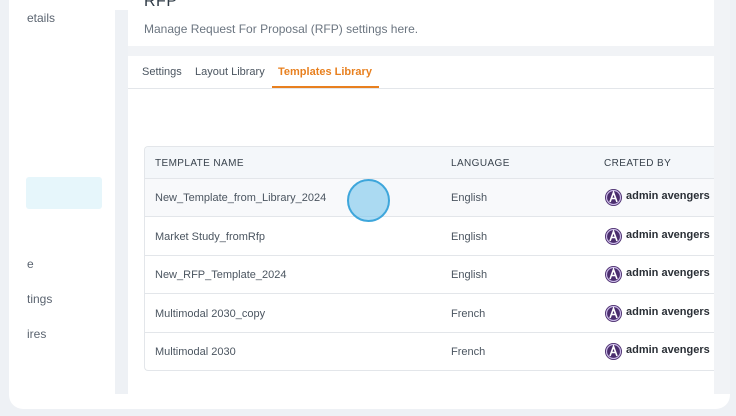 The height and width of the screenshot is (416, 736). Describe the element at coordinates (36, 334) in the screenshot. I see `sidebar-item-questionnaires: ires` at that location.